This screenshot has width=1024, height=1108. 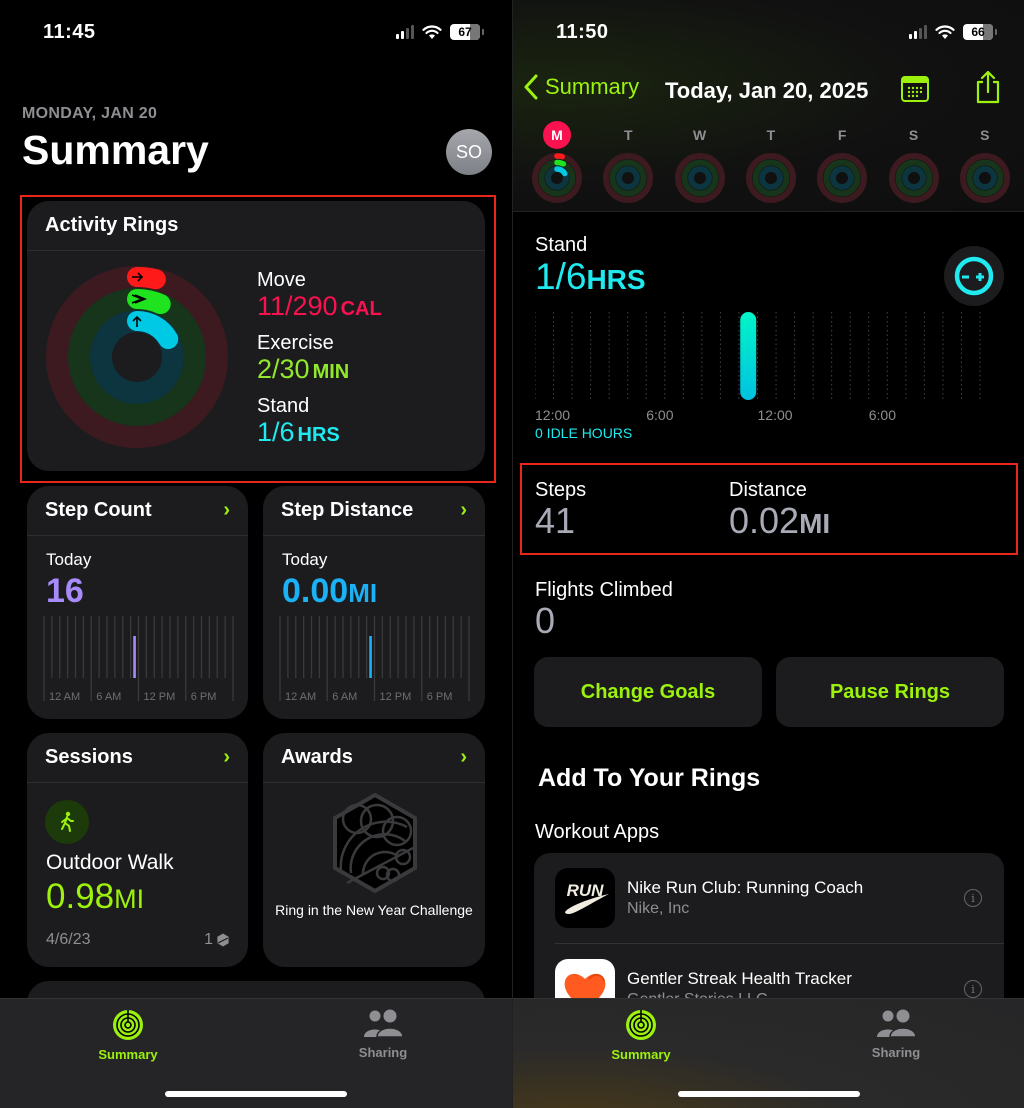 I want to click on status-bar: 11:50 66, so click(x=768, y=30).